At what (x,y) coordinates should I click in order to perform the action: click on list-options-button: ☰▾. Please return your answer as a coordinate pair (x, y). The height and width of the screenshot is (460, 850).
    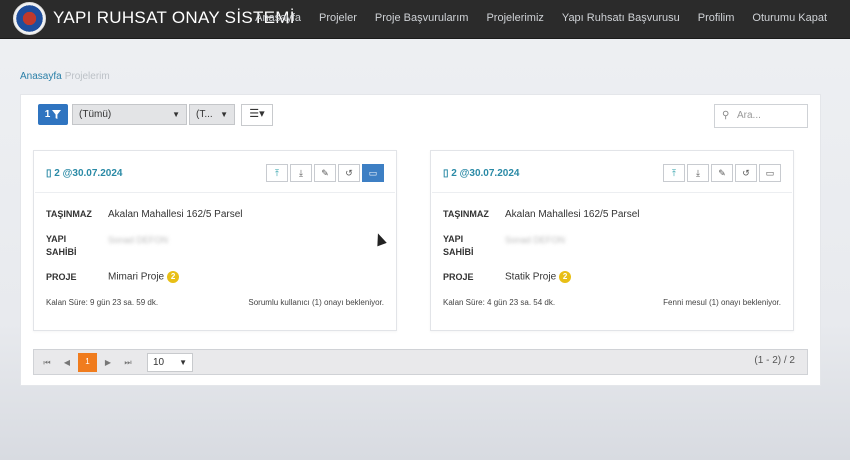
    Looking at the image, I should click on (257, 115).